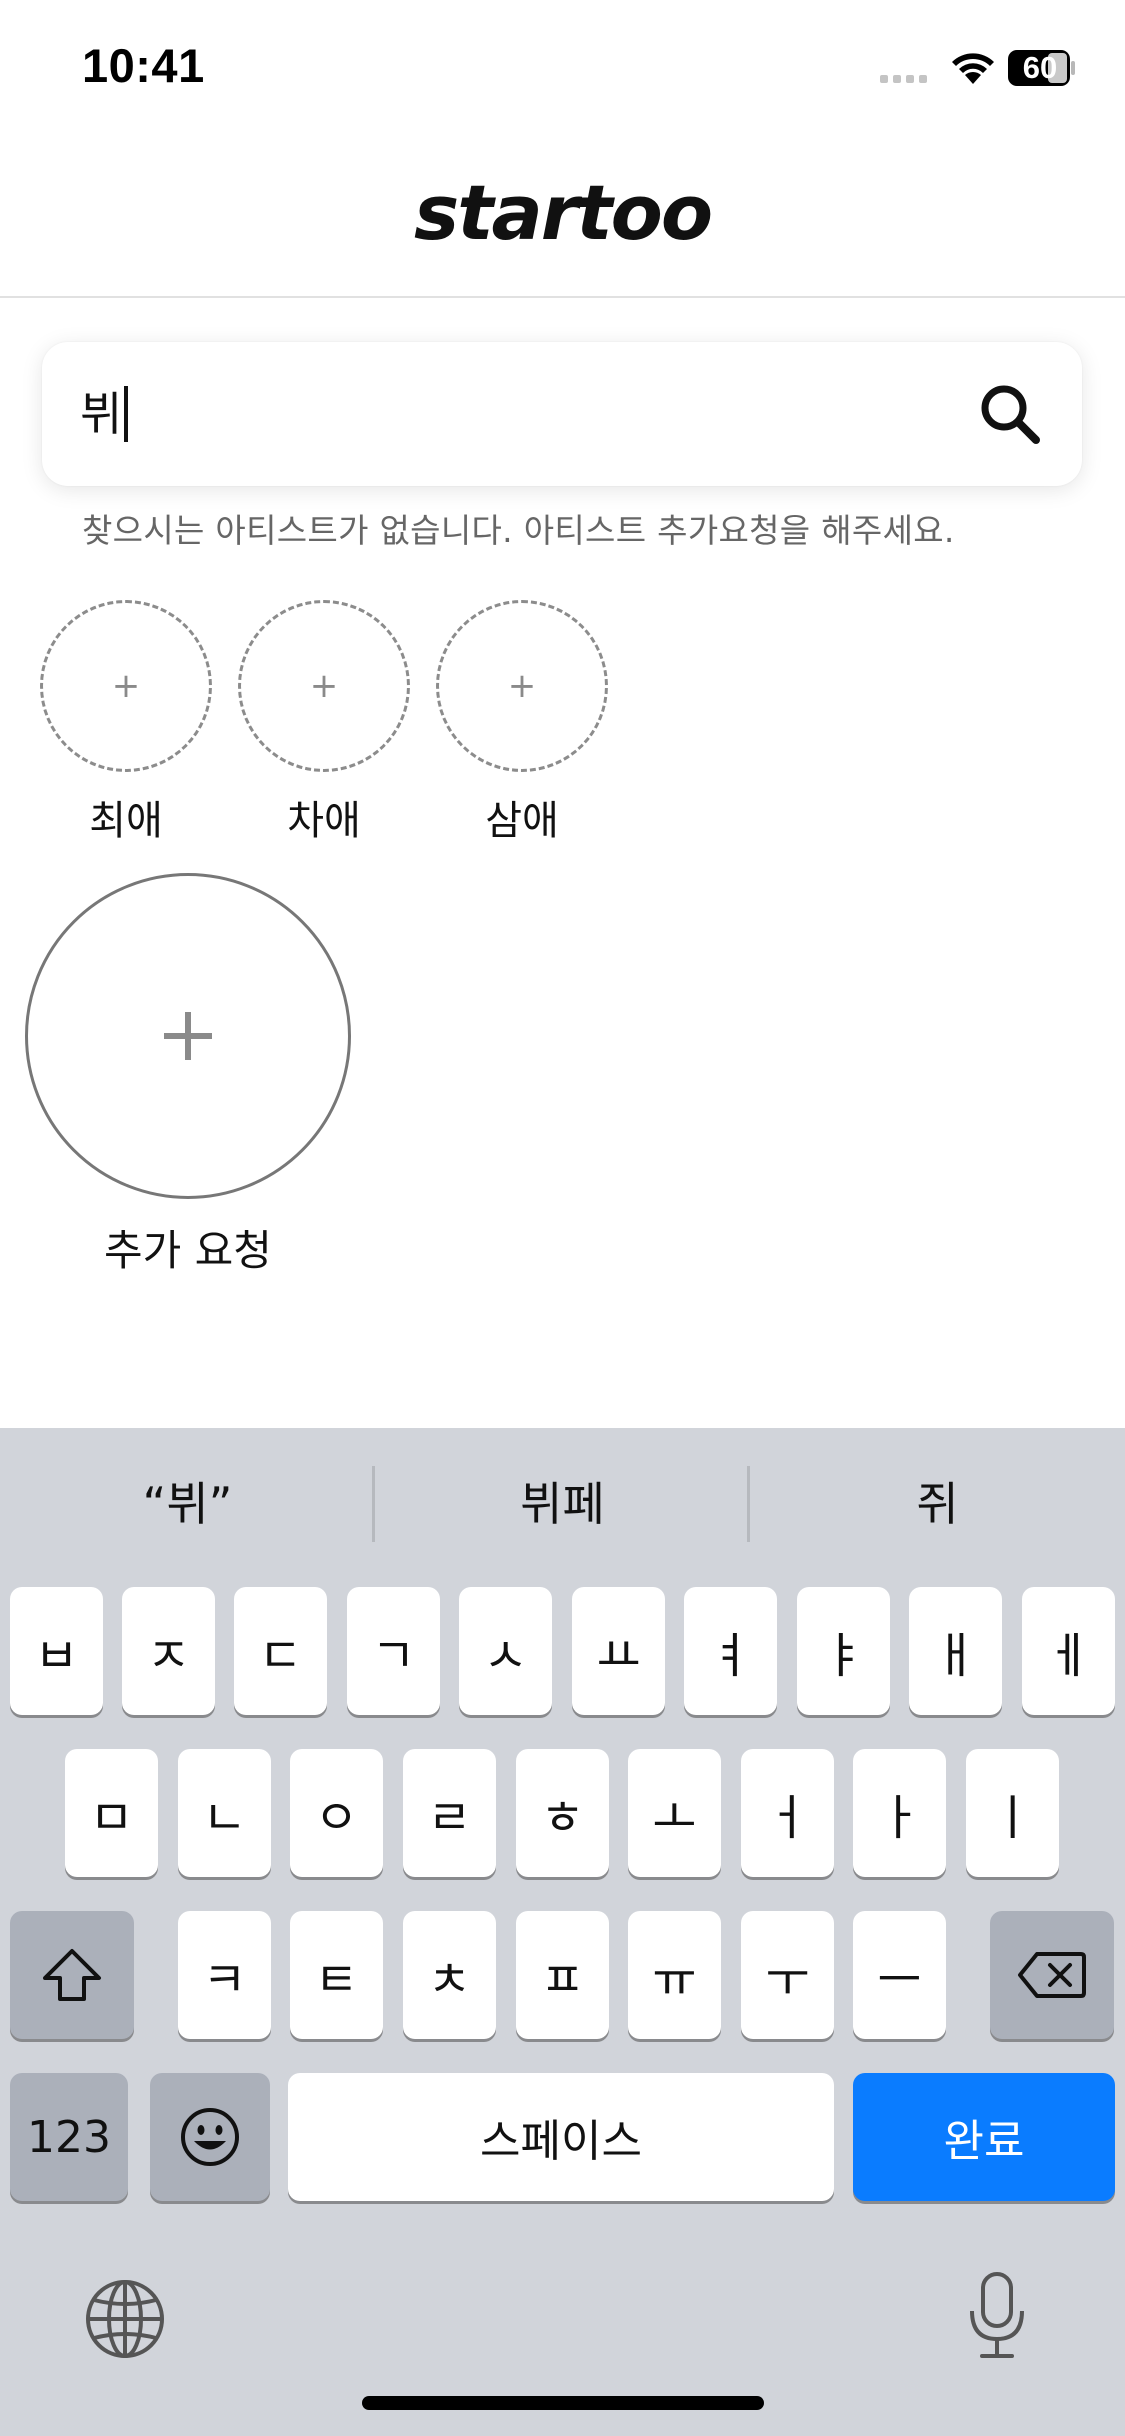 Image resolution: width=1125 pixels, height=2436 pixels. I want to click on key: ㅍ, so click(562, 1975).